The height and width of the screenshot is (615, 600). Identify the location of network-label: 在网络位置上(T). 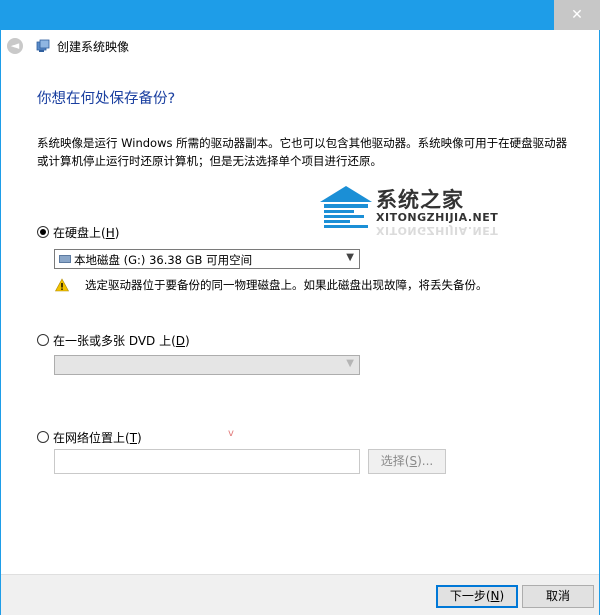
(97, 437).